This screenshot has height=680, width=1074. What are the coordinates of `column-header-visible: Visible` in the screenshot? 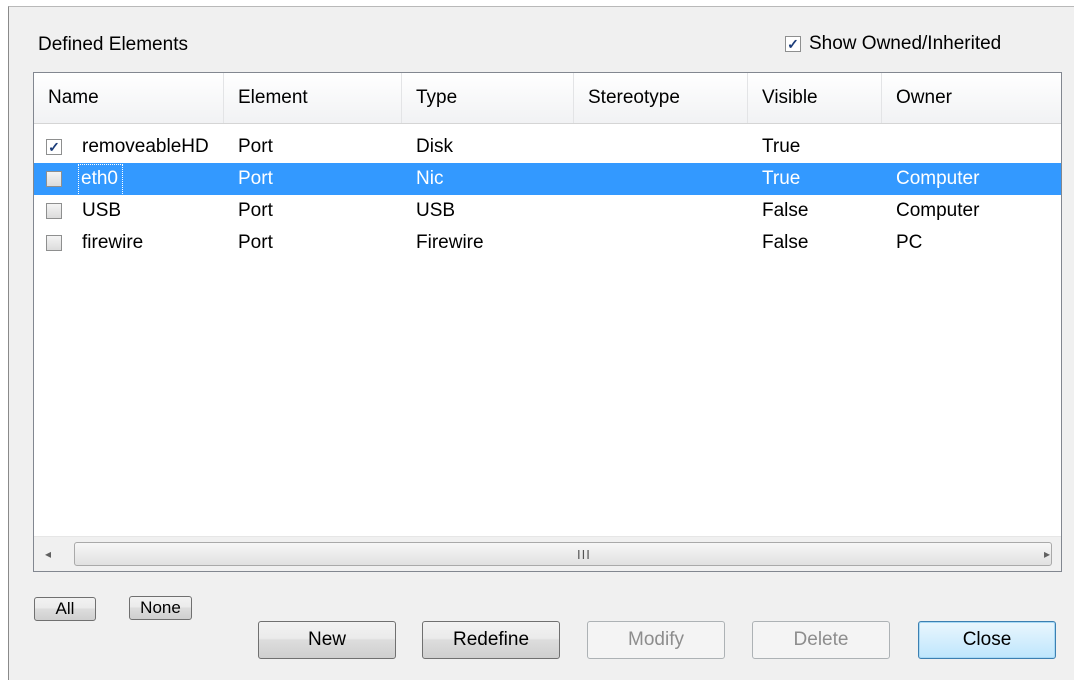 It's located at (815, 98).